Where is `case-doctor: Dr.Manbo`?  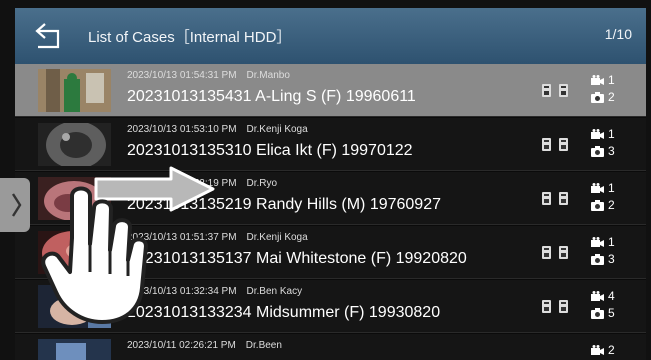
case-doctor: Dr.Manbo is located at coordinates (268, 75).